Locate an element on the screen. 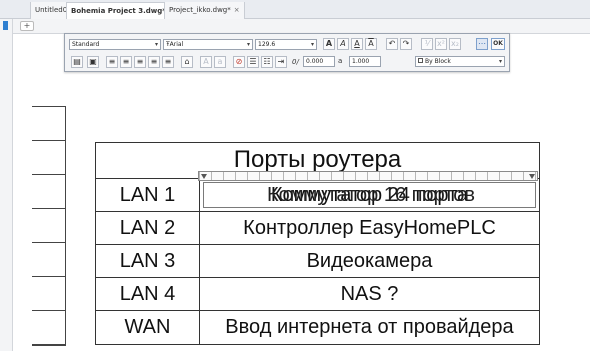 The image size is (590, 351). font-select: ŦArial ▾ is located at coordinates (208, 44).